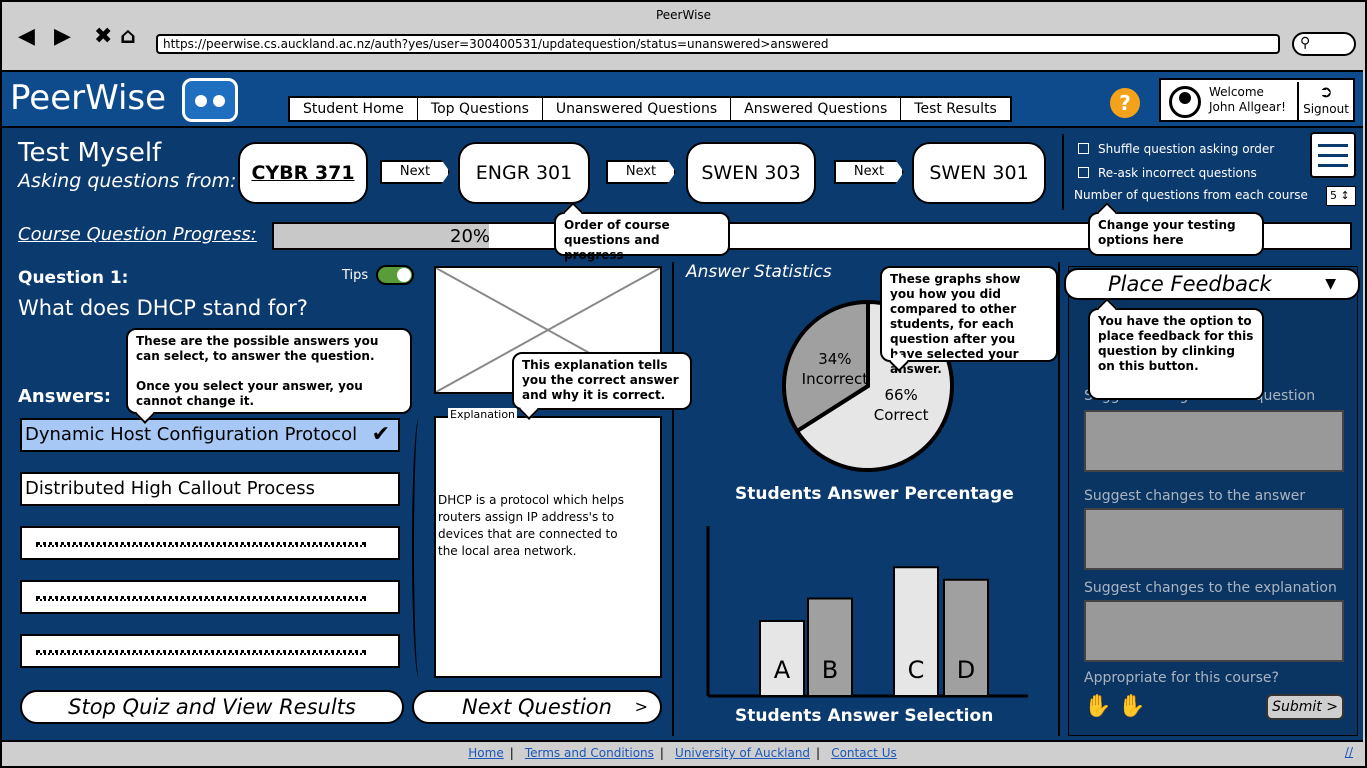 The height and width of the screenshot is (768, 1367). I want to click on window-title: PeerWise, so click(683, 15).